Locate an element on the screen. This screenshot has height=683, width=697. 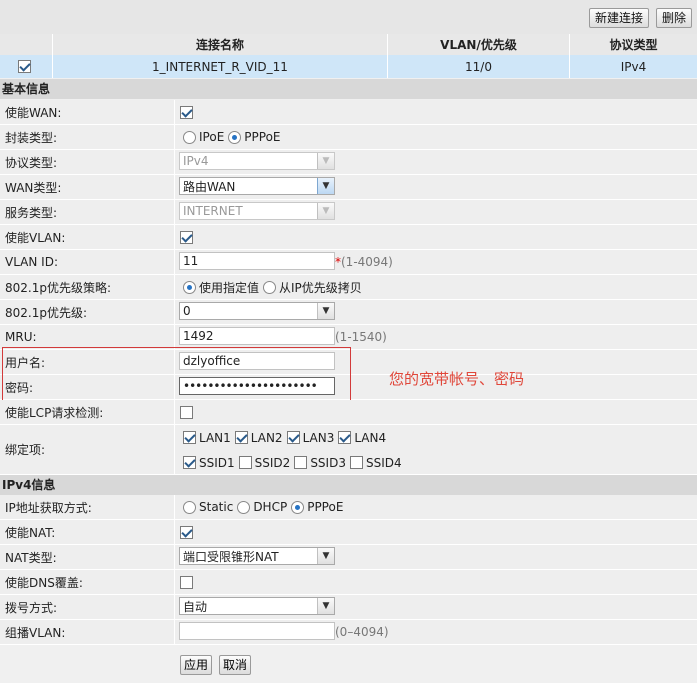
addr-dhcp-radio is located at coordinates (244, 507).